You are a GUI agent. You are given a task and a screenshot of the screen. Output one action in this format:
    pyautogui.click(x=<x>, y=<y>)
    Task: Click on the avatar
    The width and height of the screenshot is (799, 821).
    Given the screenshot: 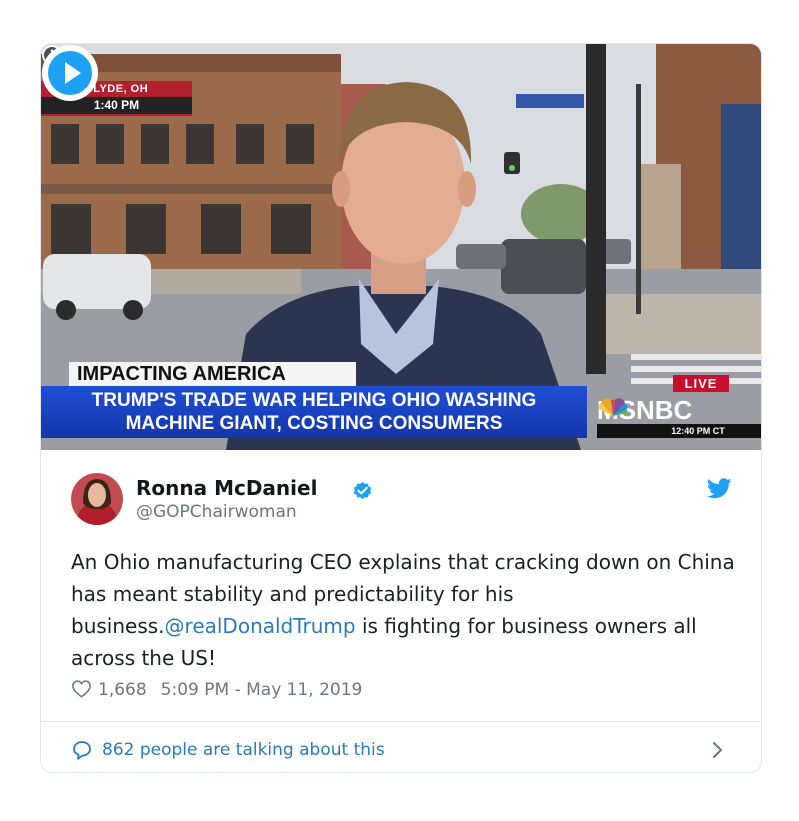 What is the action you would take?
    pyautogui.click(x=97, y=499)
    